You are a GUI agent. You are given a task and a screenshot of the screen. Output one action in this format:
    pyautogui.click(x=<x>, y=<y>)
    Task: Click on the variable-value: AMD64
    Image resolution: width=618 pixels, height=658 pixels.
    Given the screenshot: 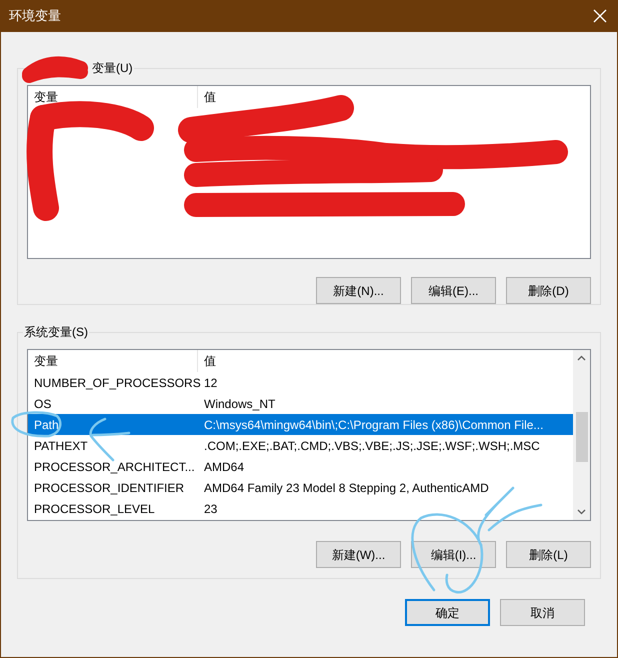 What is the action you would take?
    pyautogui.click(x=224, y=467)
    